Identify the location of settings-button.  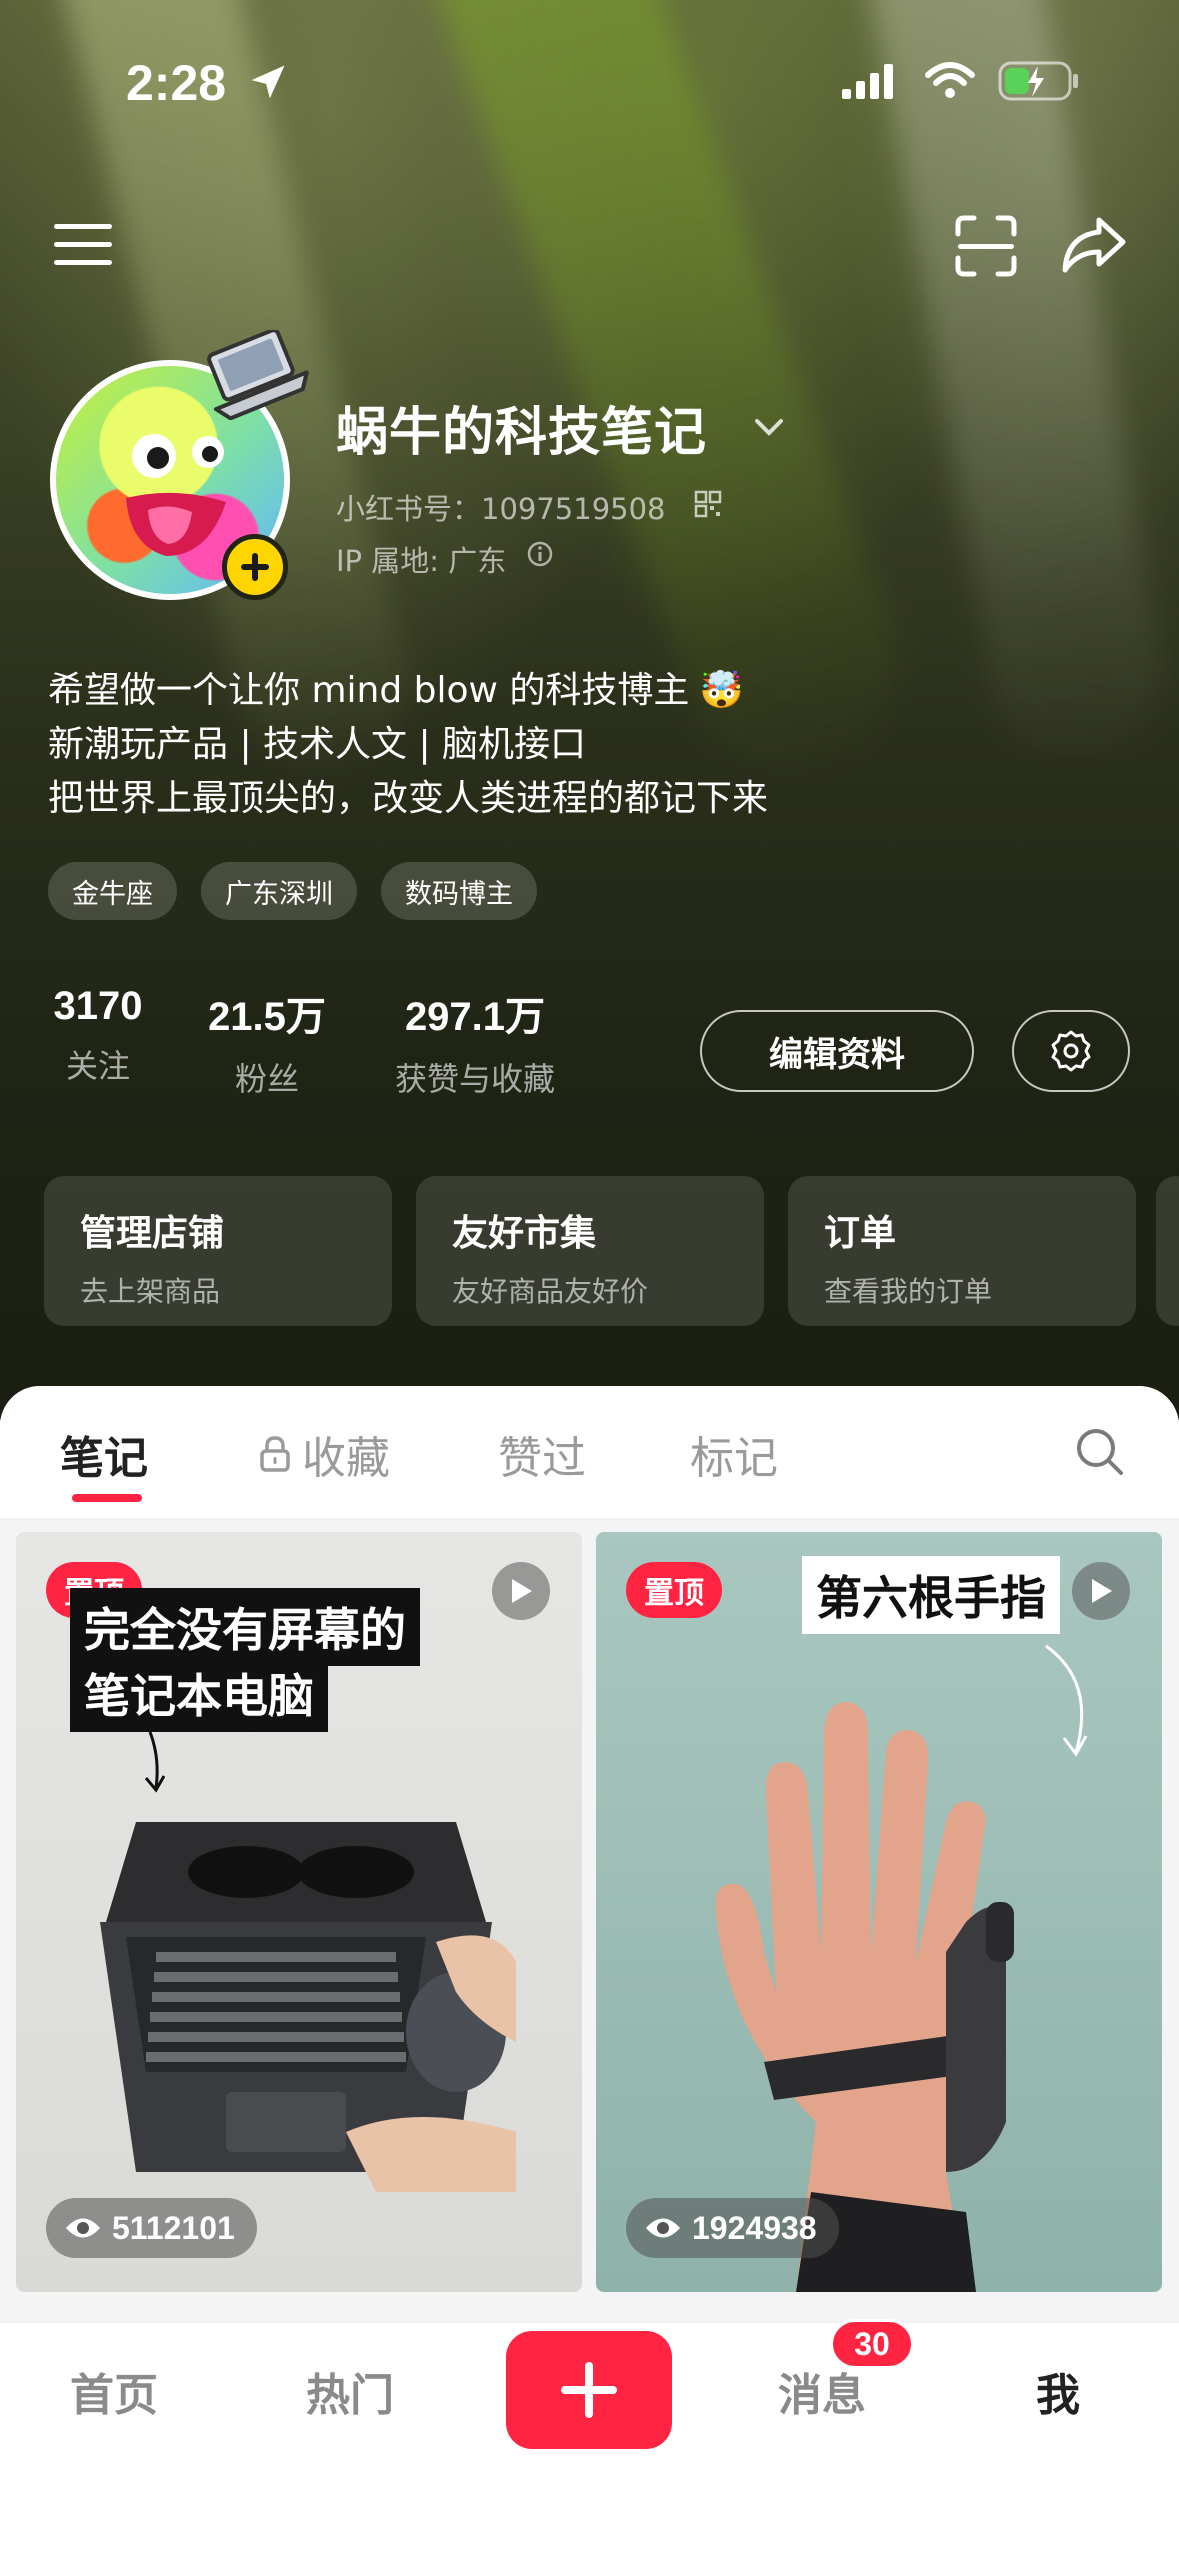
(1071, 1051).